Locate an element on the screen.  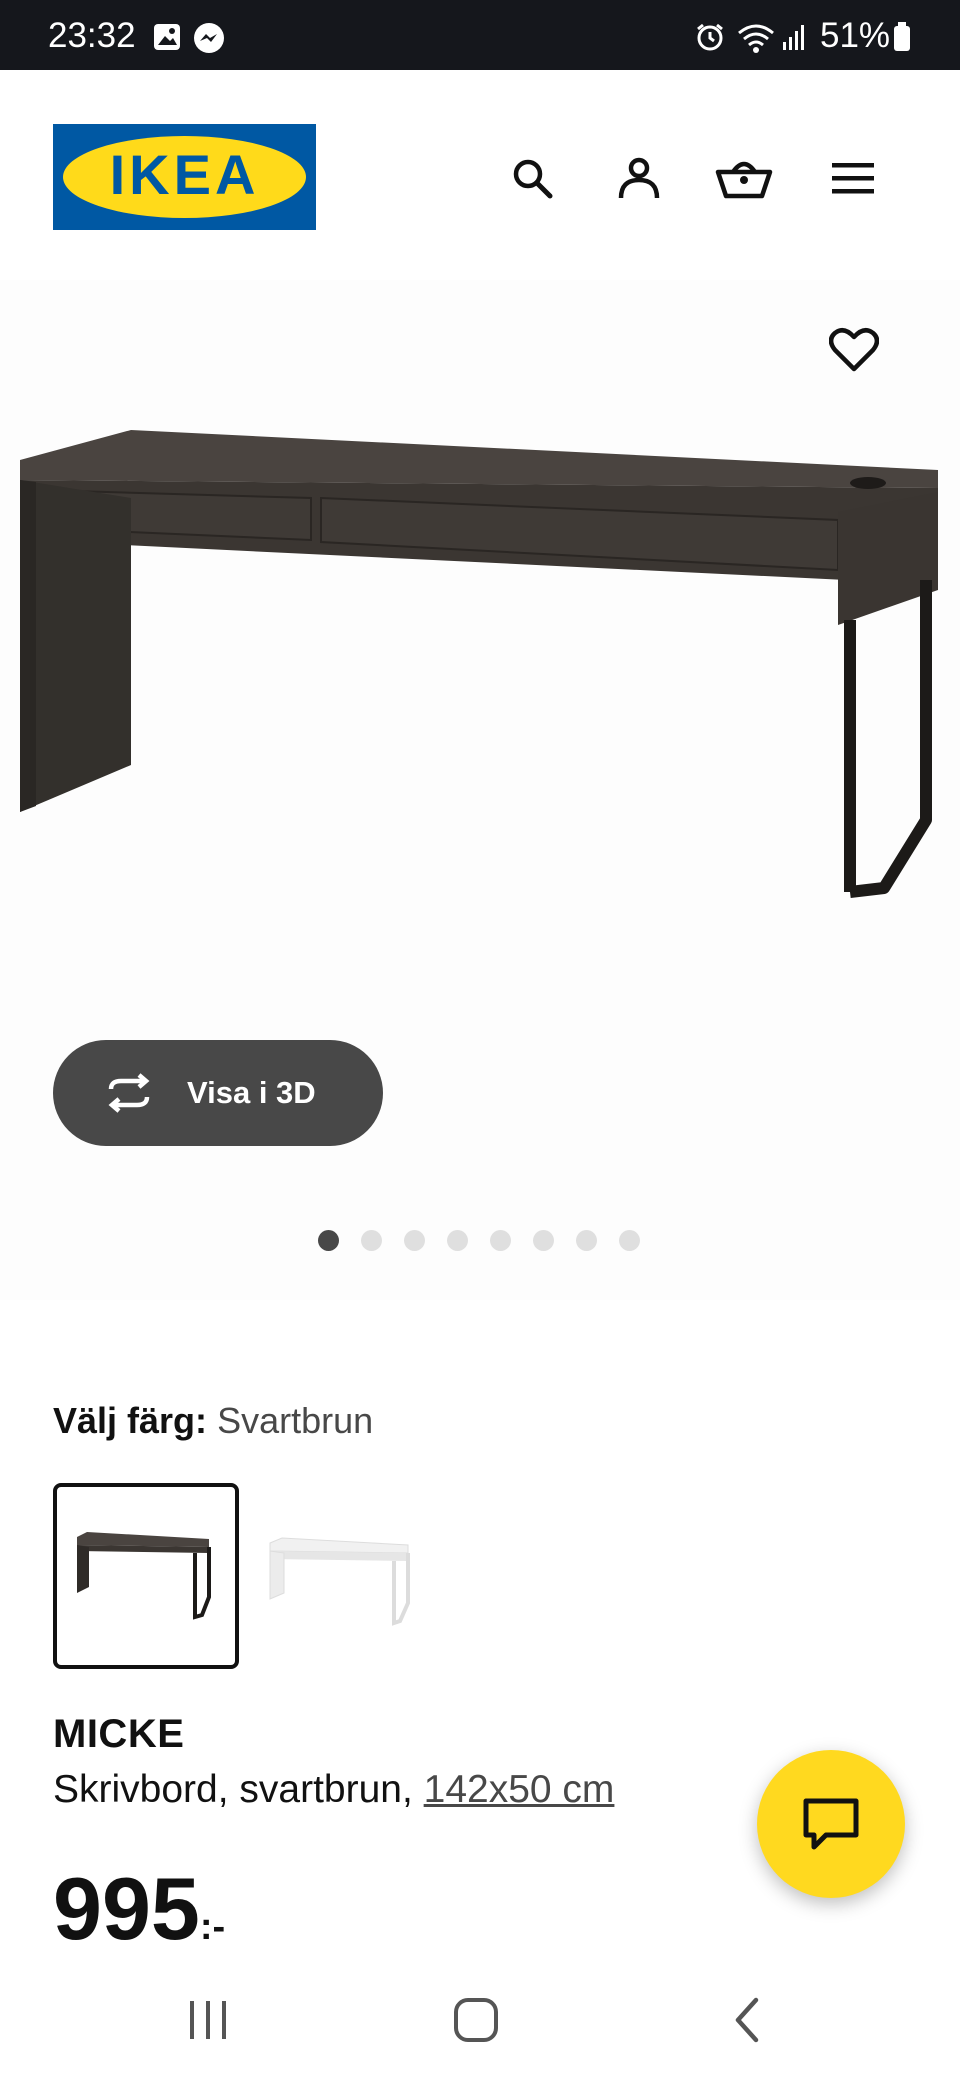
menu-button is located at coordinates (853, 178).